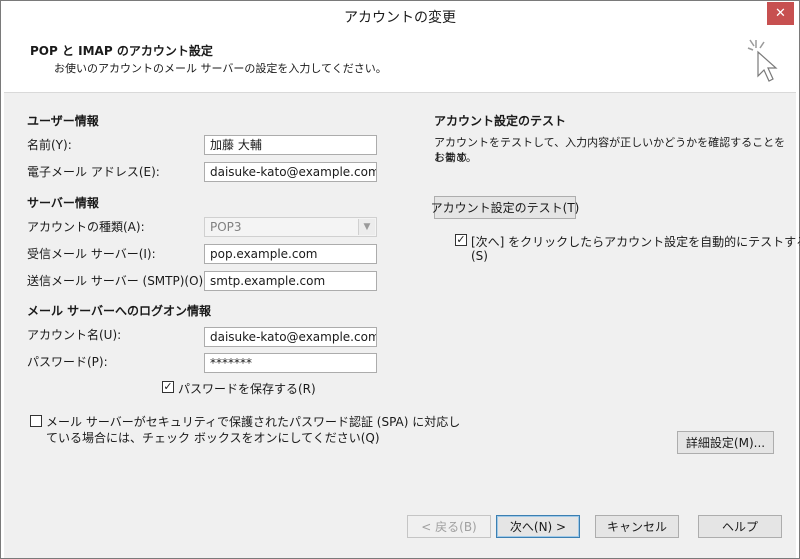 This screenshot has height=559, width=800. I want to click on account-name-field: daisuke-kato@example.com, so click(290, 337).